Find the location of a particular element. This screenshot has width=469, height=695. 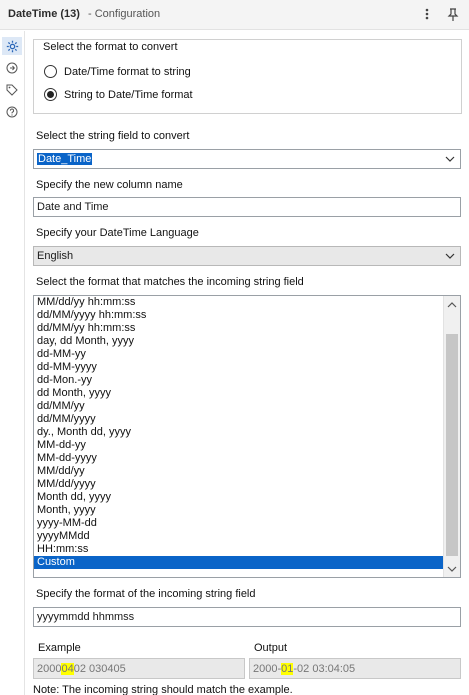

navigate-arrow-icon is located at coordinates (12, 68).